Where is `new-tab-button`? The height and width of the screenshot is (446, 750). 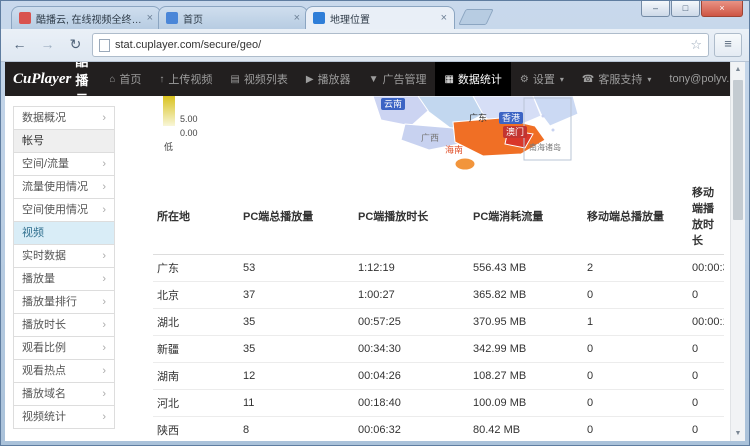 new-tab-button is located at coordinates (476, 17).